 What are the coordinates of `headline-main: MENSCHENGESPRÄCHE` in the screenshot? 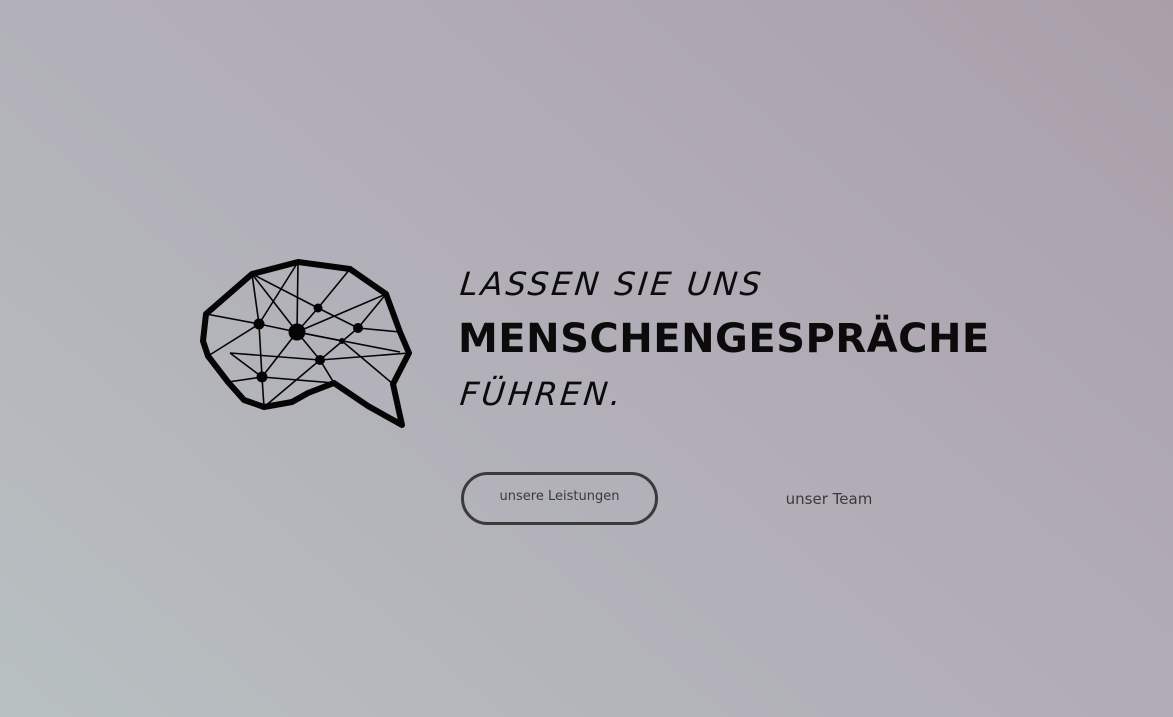 It's located at (724, 339).